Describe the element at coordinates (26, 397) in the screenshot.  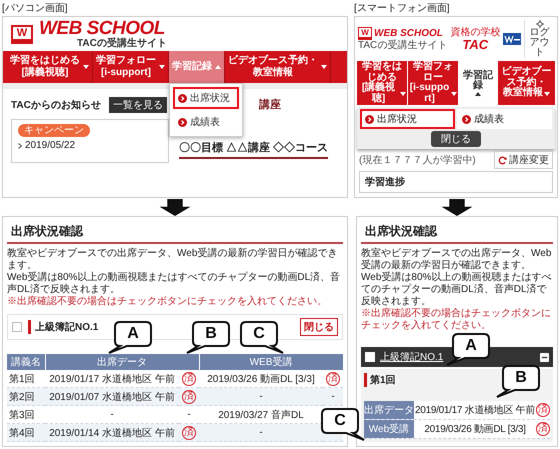
I see `table-cell: 第2回` at that location.